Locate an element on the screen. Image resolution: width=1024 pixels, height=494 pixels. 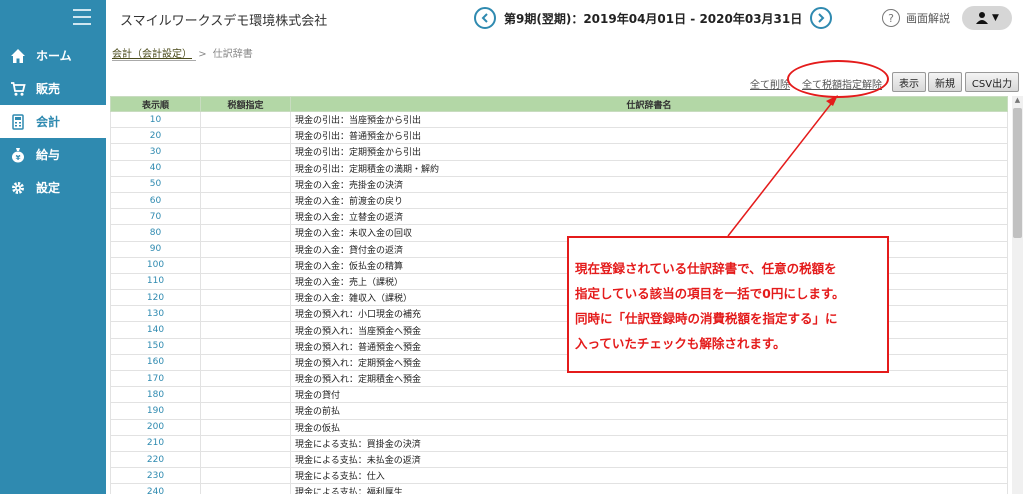
name-cell: 現金の前払 is located at coordinates (649, 411).